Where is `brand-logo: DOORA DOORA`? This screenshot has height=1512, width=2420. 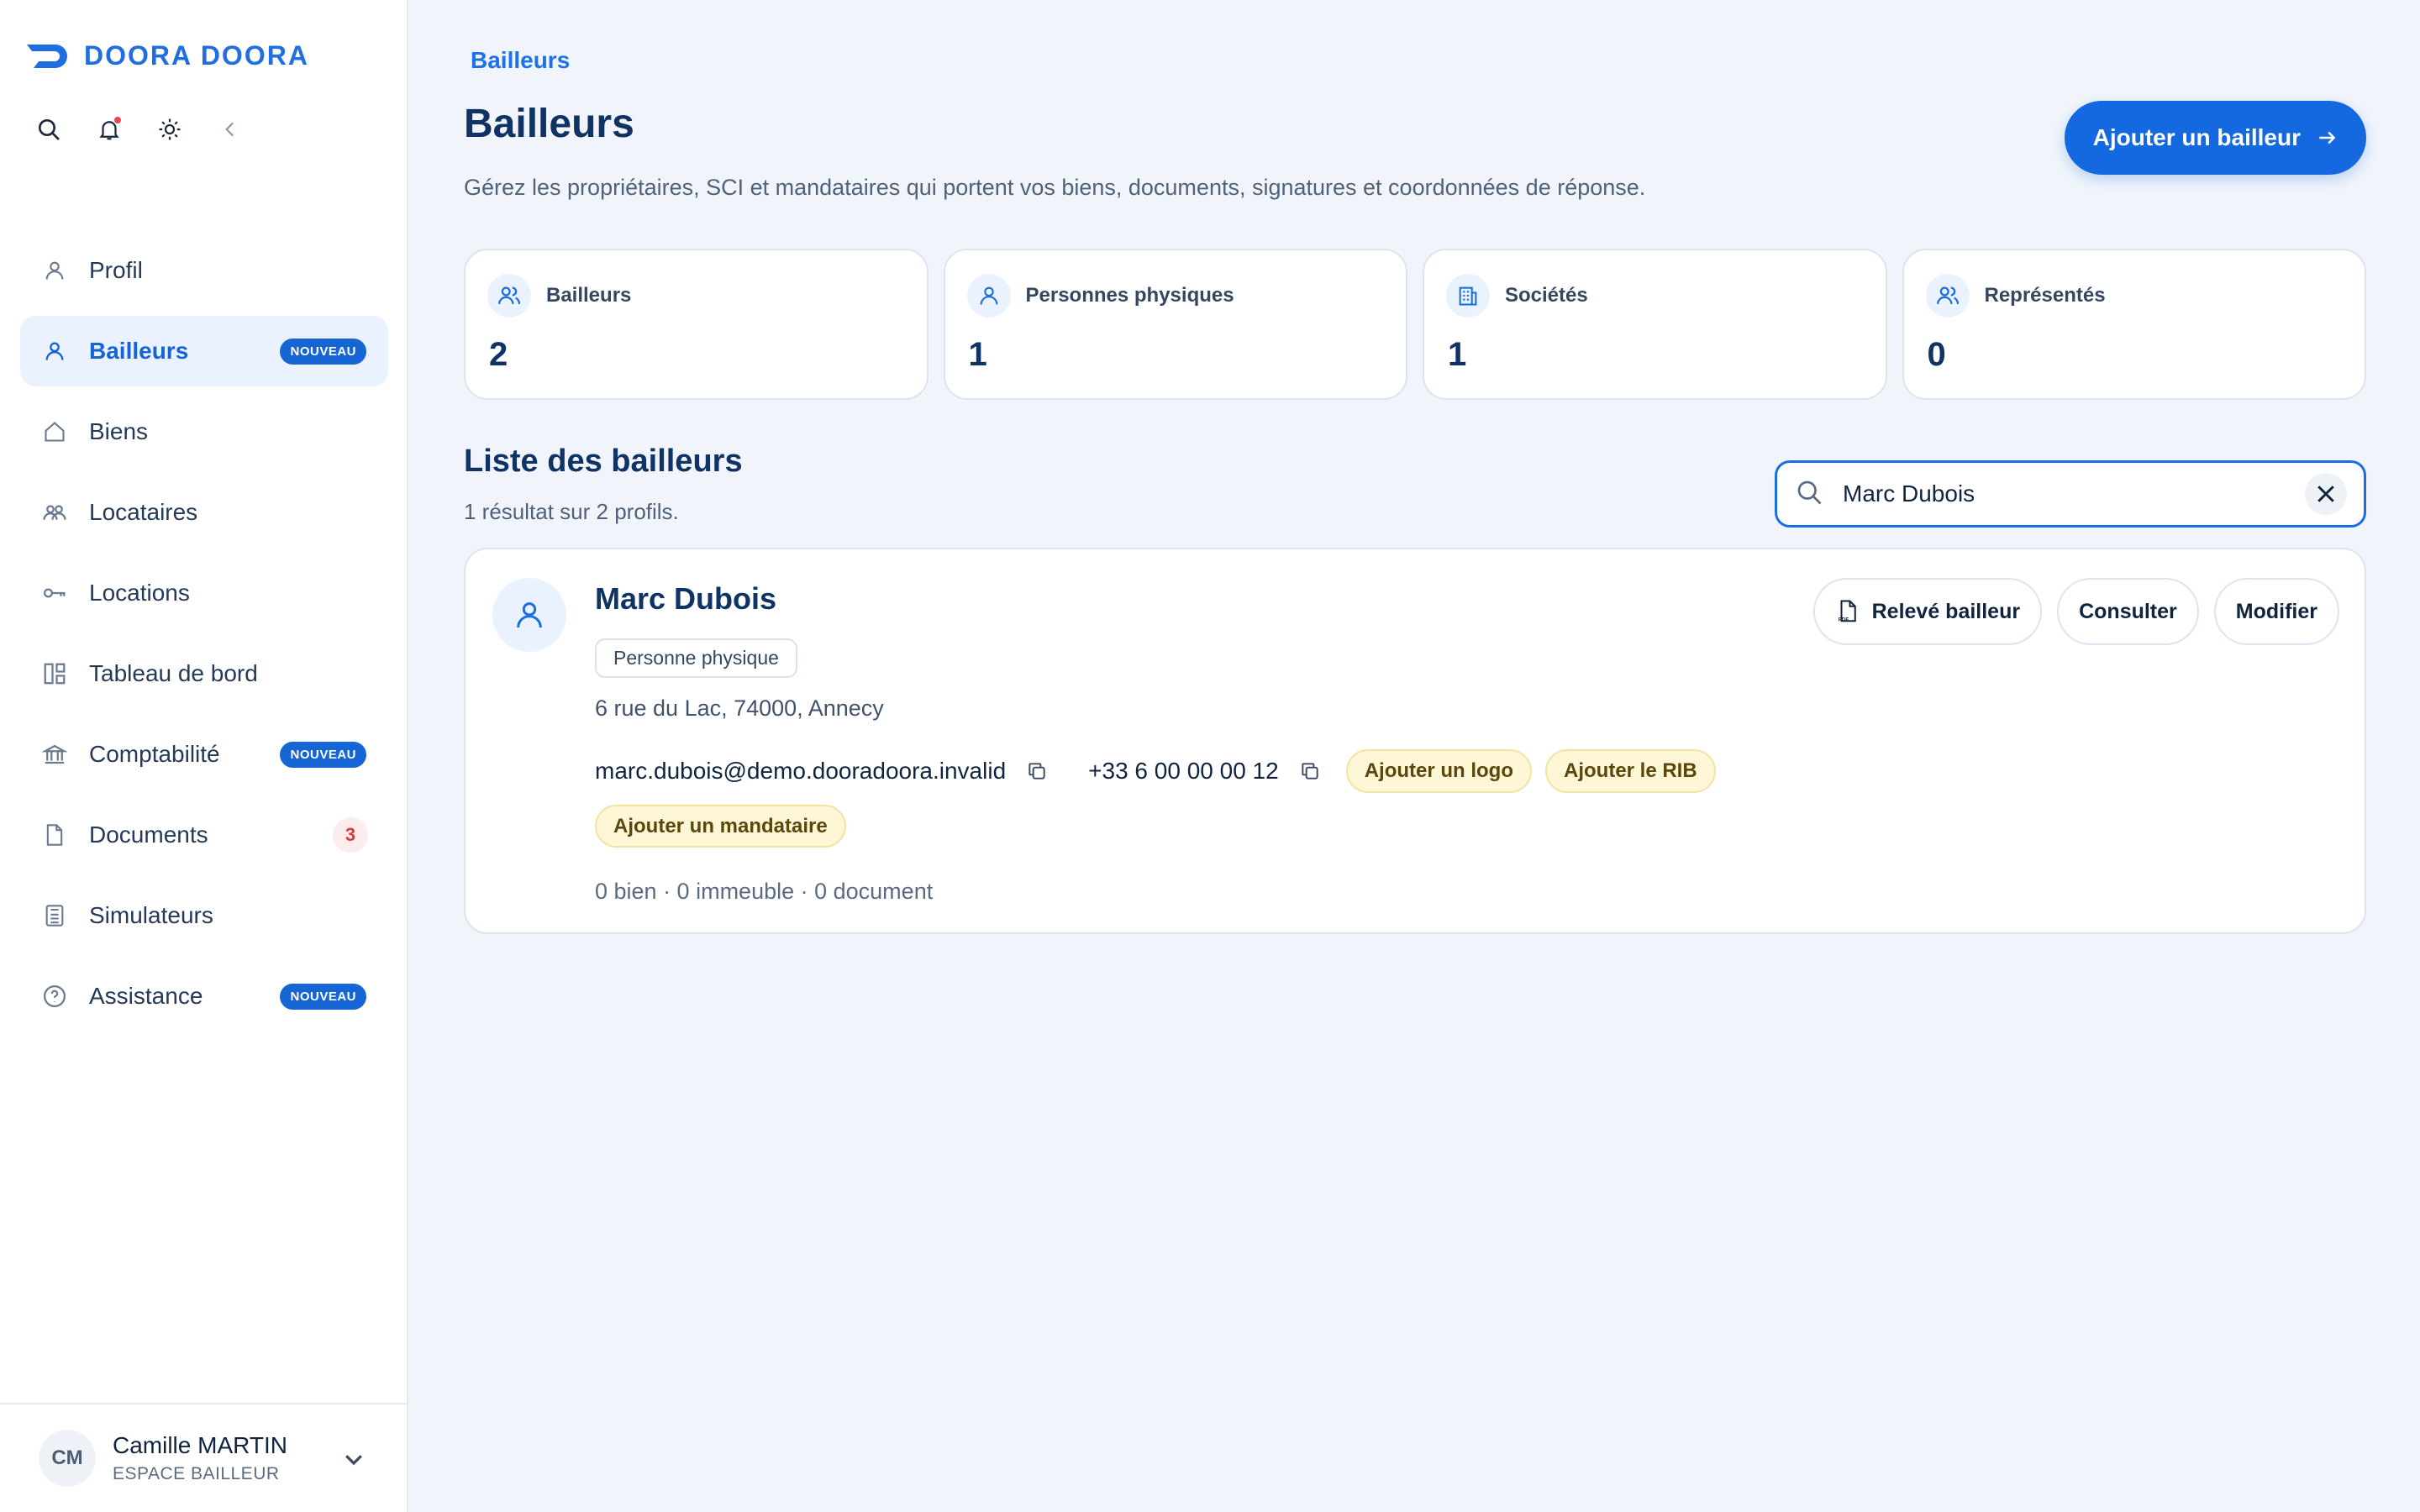 brand-logo: DOORA DOORA is located at coordinates (167, 55).